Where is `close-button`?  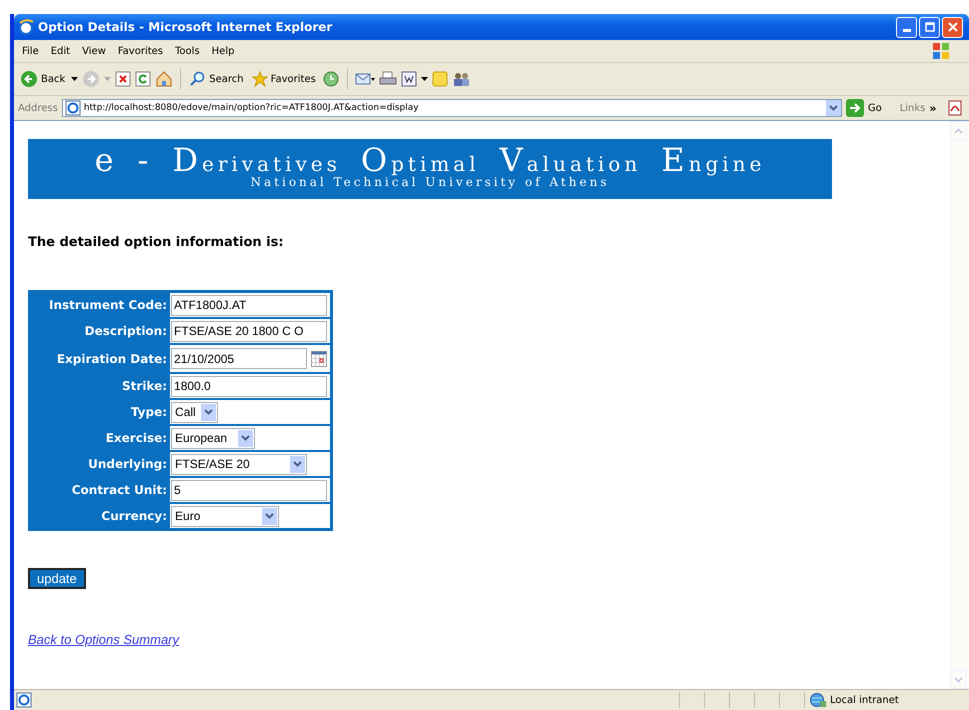
close-button is located at coordinates (952, 27).